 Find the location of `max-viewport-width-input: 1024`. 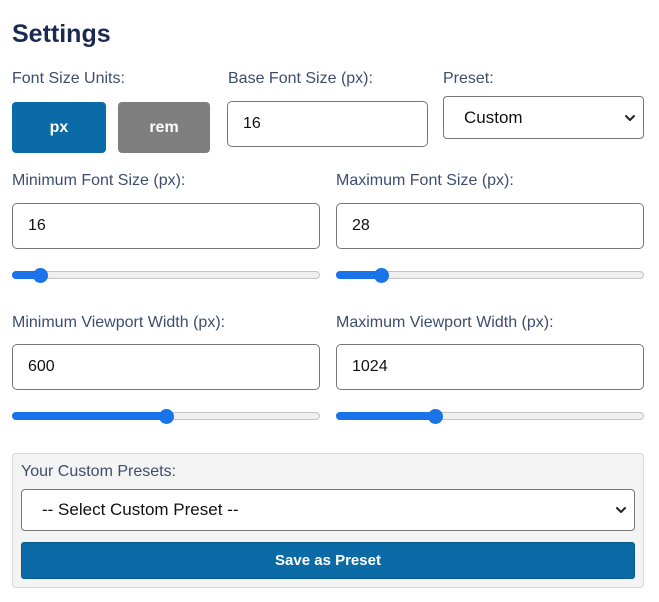

max-viewport-width-input: 1024 is located at coordinates (490, 367).